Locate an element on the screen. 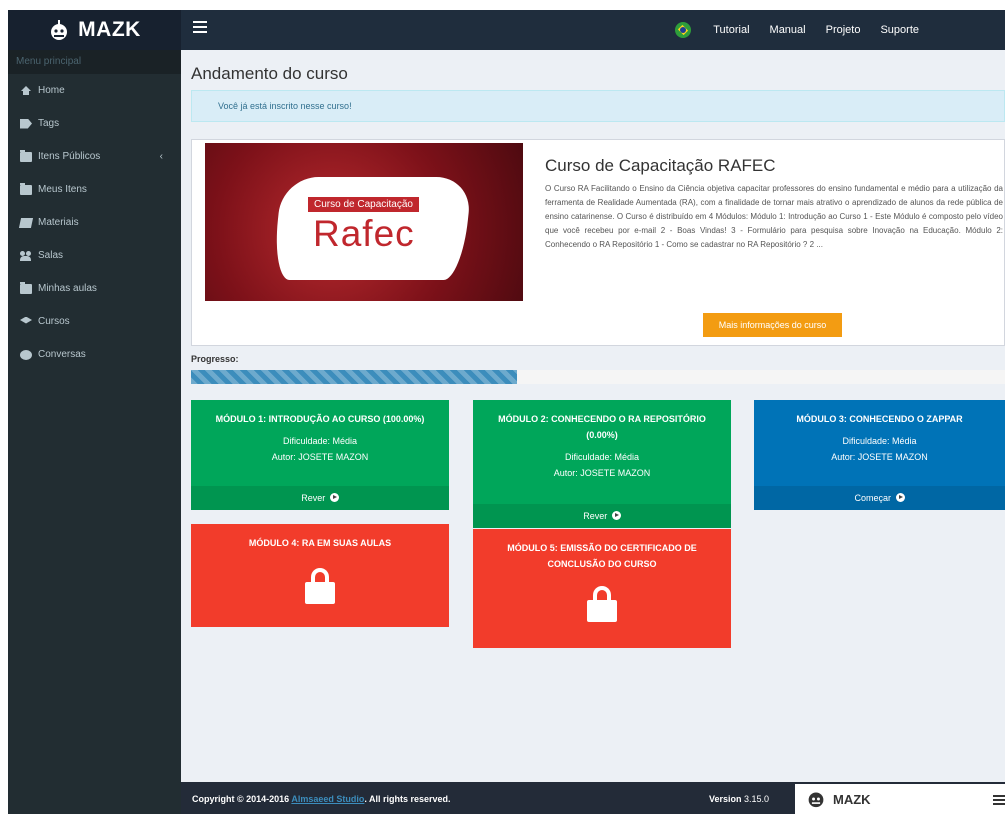 The image size is (1005, 814). home-icon is located at coordinates (26, 90).